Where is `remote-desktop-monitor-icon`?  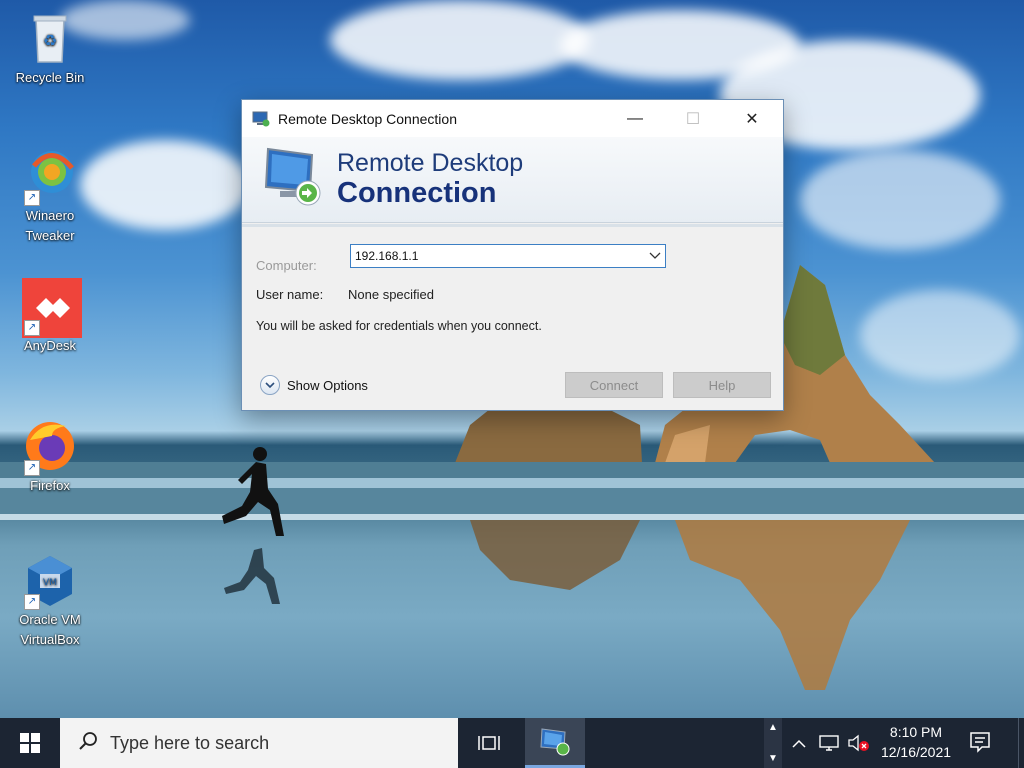
remote-desktop-monitor-icon is located at coordinates (293, 177).